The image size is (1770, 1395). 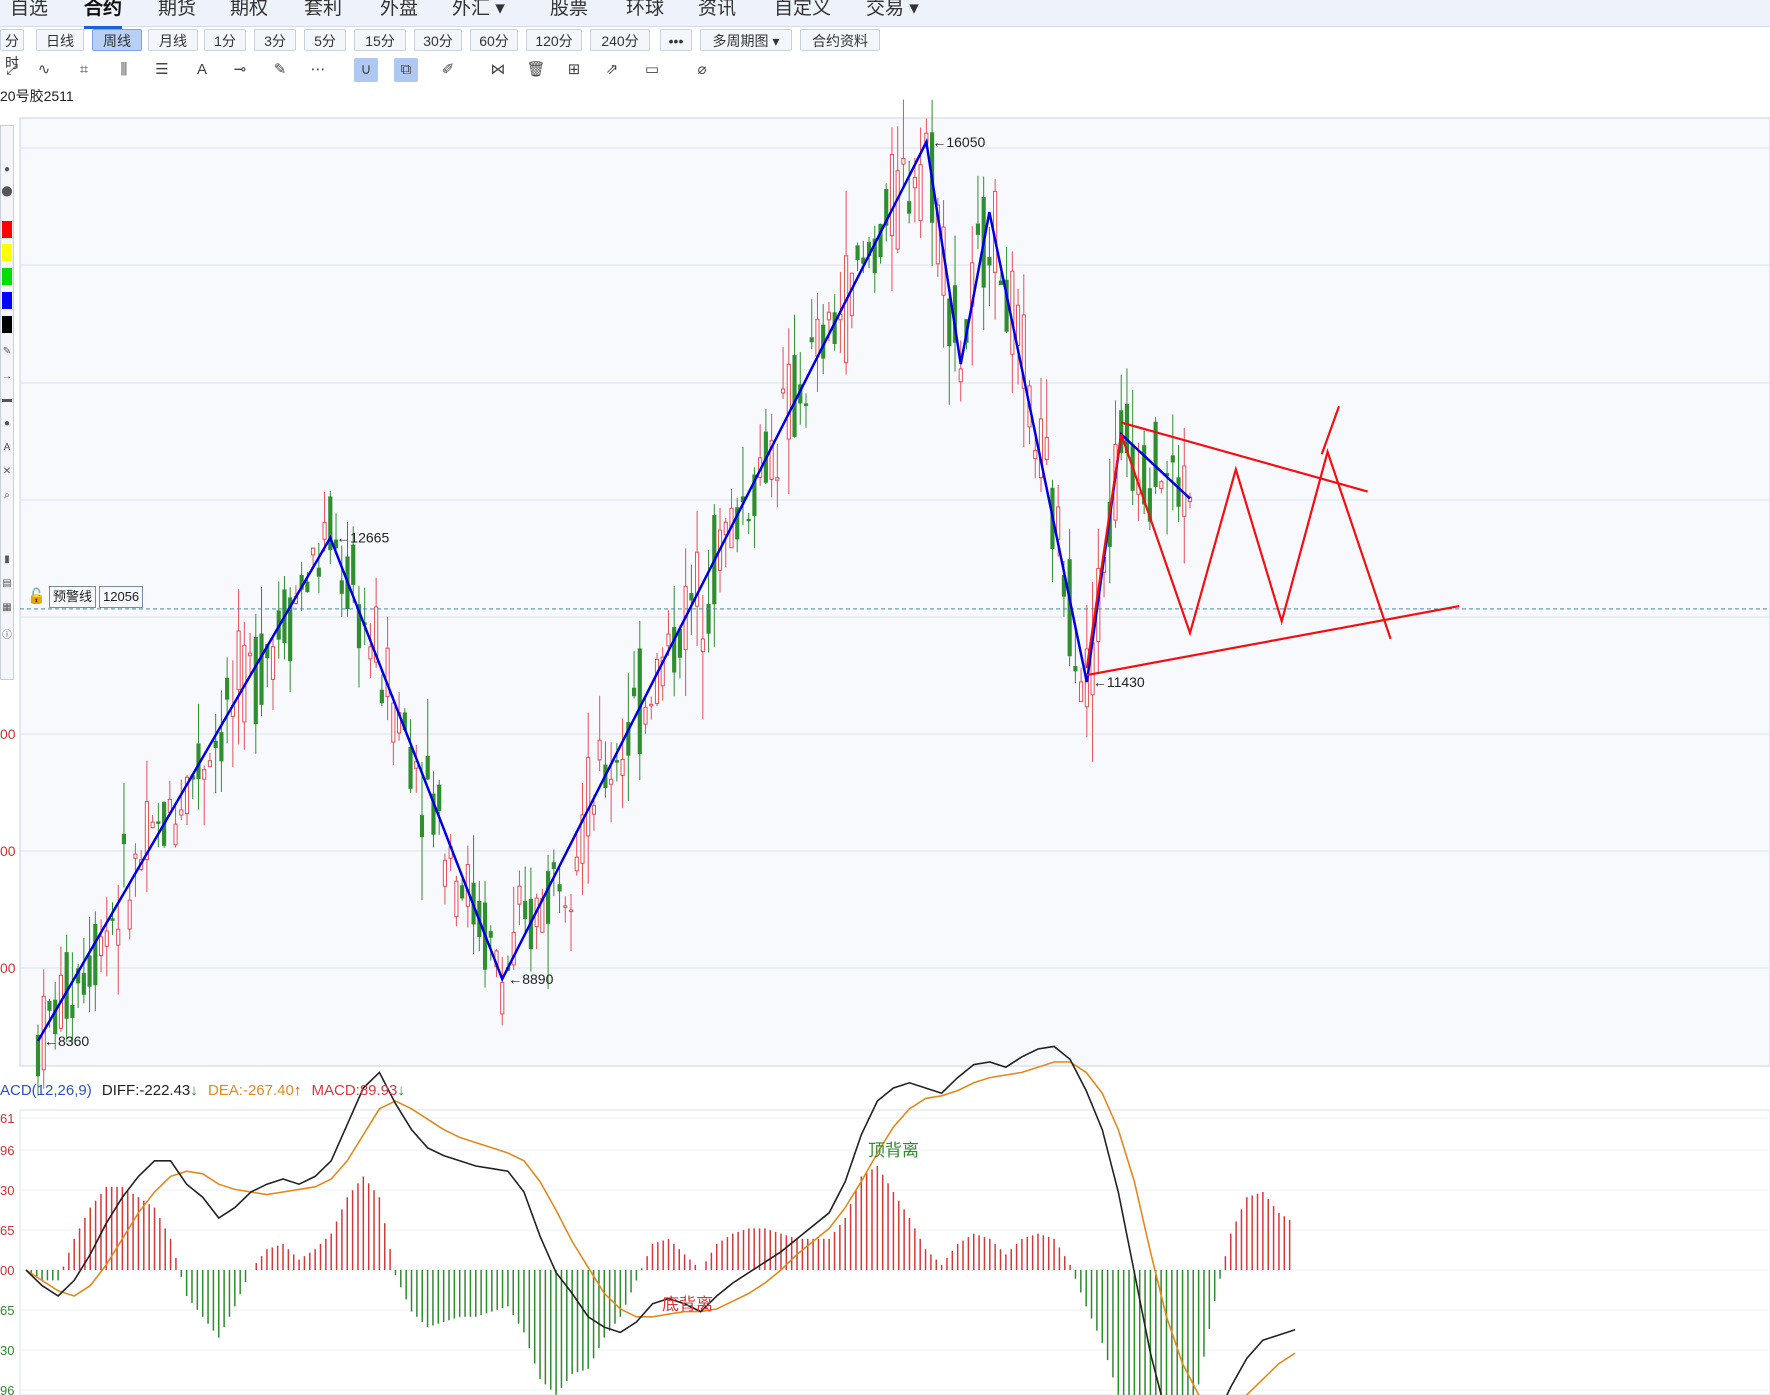 I want to click on macd-tick-label: 65, so click(x=7, y=1310).